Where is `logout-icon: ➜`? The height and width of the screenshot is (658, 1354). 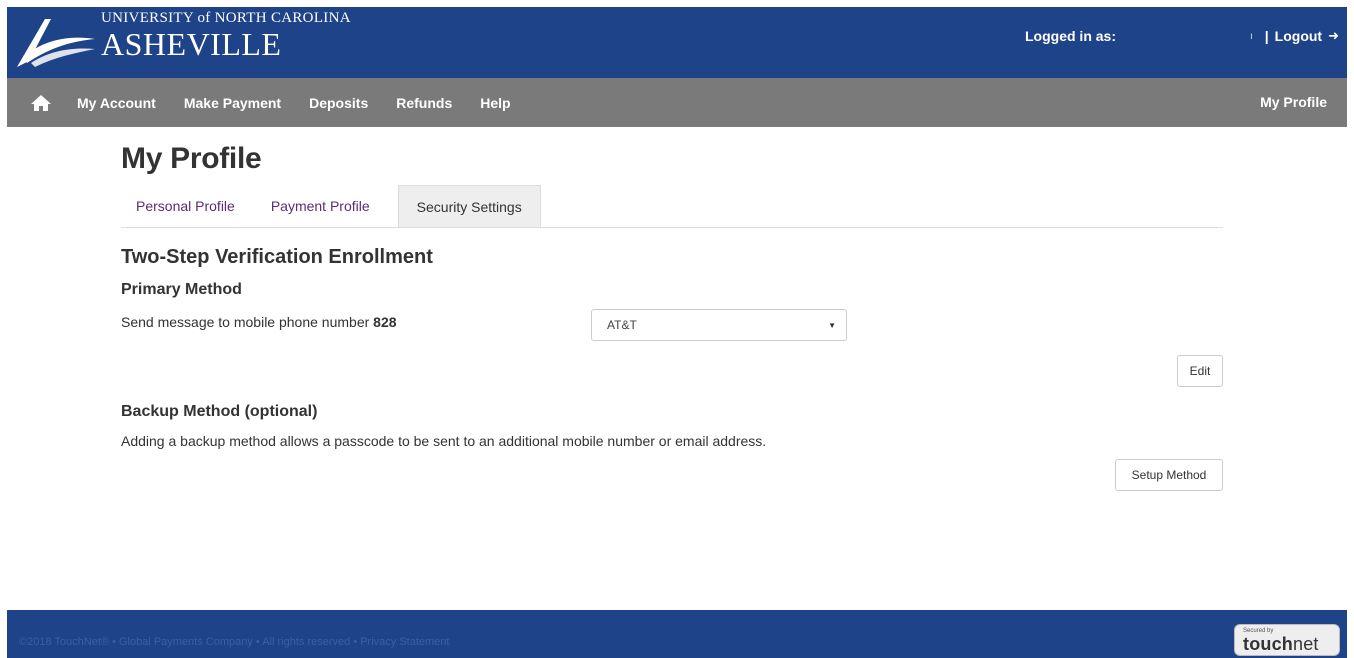 logout-icon: ➜ is located at coordinates (1333, 36).